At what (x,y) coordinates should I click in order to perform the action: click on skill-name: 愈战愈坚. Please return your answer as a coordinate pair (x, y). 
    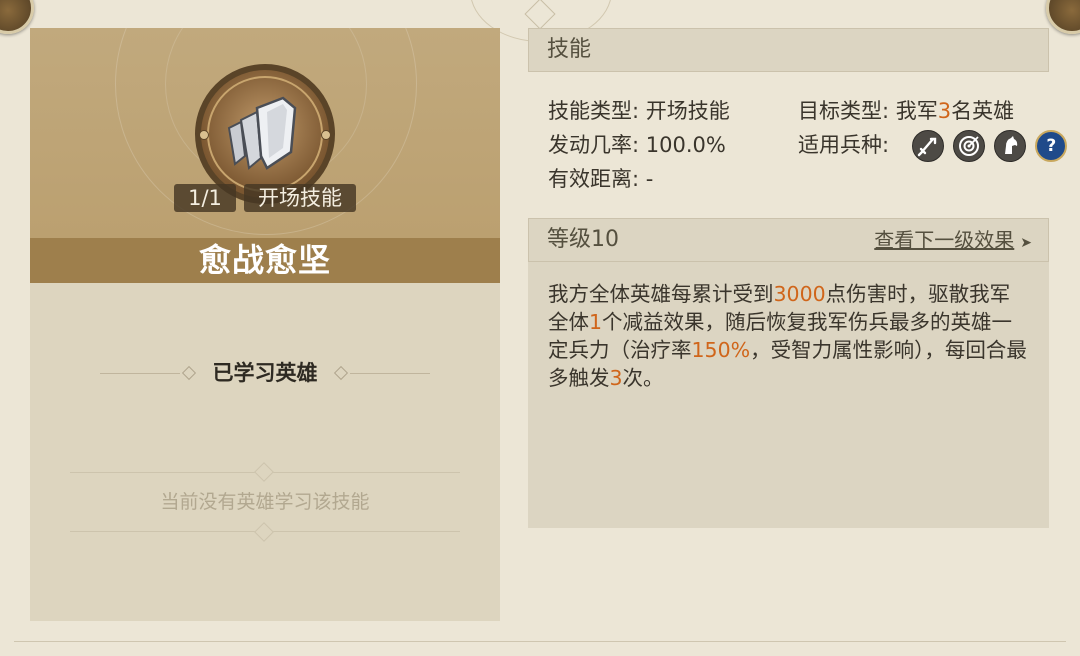
    Looking at the image, I should click on (265, 260).